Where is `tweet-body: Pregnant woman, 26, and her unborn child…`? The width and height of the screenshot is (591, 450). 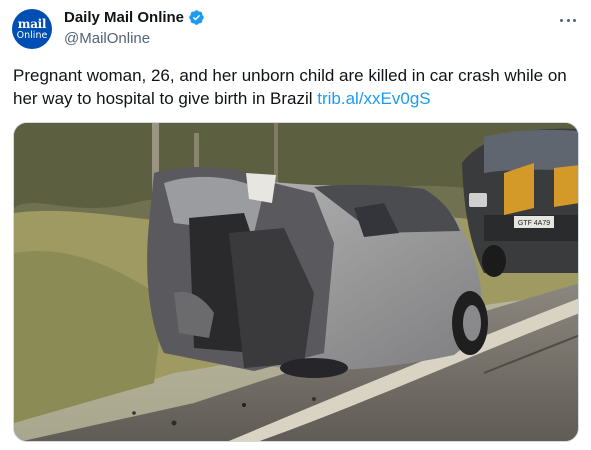
tweet-body: Pregnant woman, 26, and her unborn child… is located at coordinates (290, 87).